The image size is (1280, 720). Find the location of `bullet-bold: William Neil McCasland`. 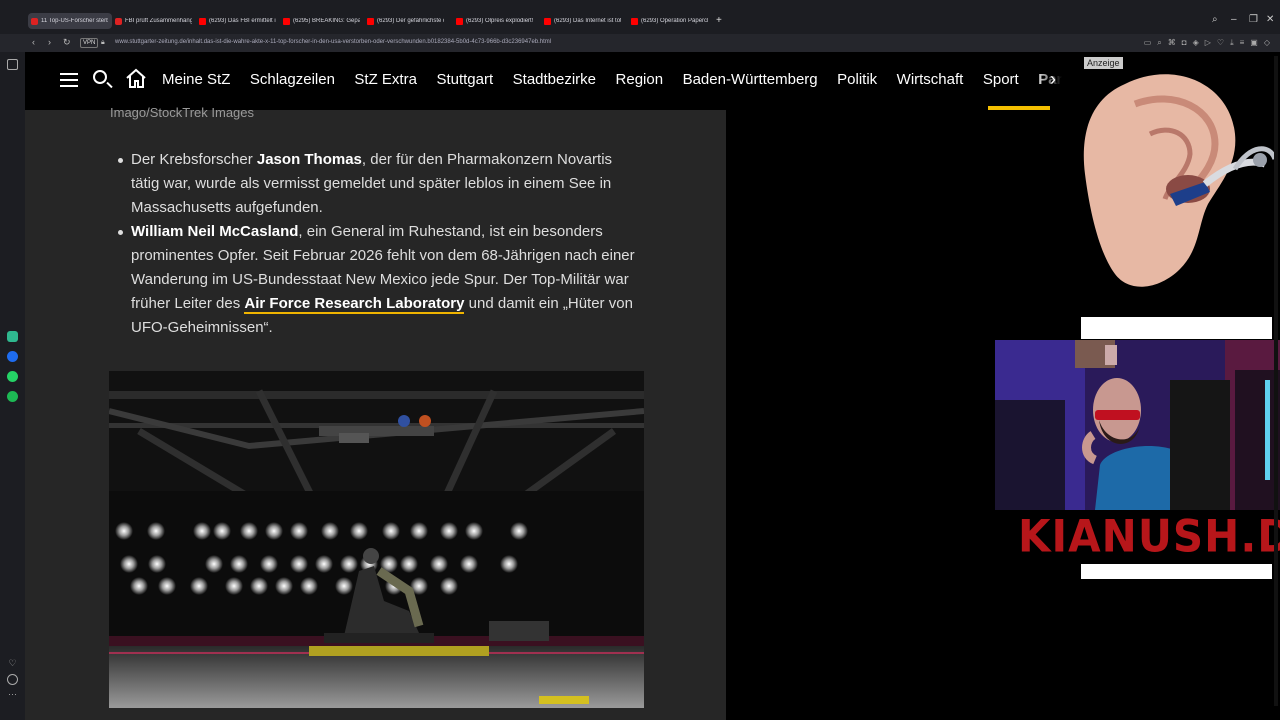

bullet-bold: William Neil McCasland is located at coordinates (215, 231).